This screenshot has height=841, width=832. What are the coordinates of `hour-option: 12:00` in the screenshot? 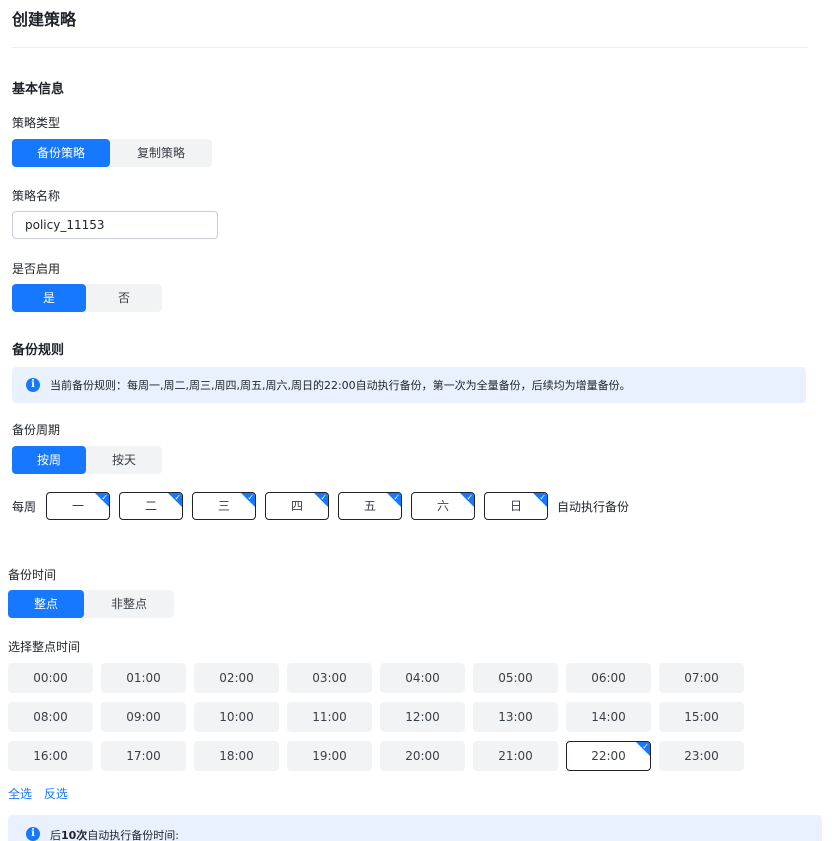 It's located at (422, 717).